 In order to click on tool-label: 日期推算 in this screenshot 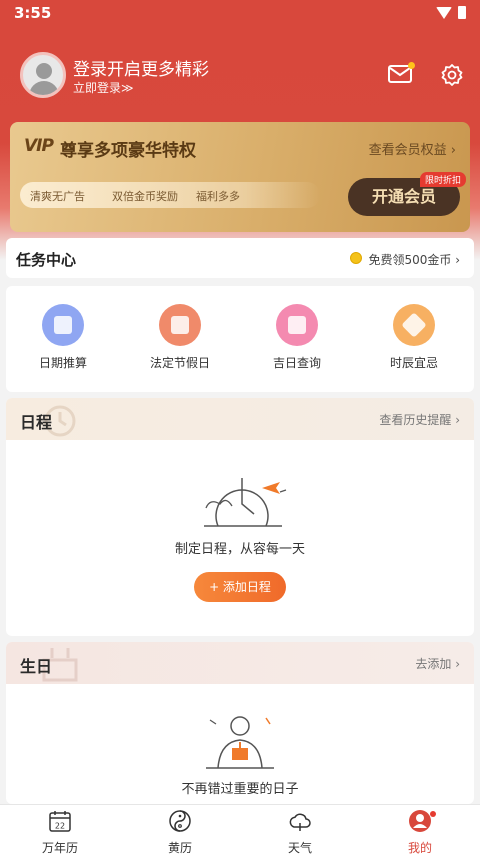, I will do `click(62, 363)`.